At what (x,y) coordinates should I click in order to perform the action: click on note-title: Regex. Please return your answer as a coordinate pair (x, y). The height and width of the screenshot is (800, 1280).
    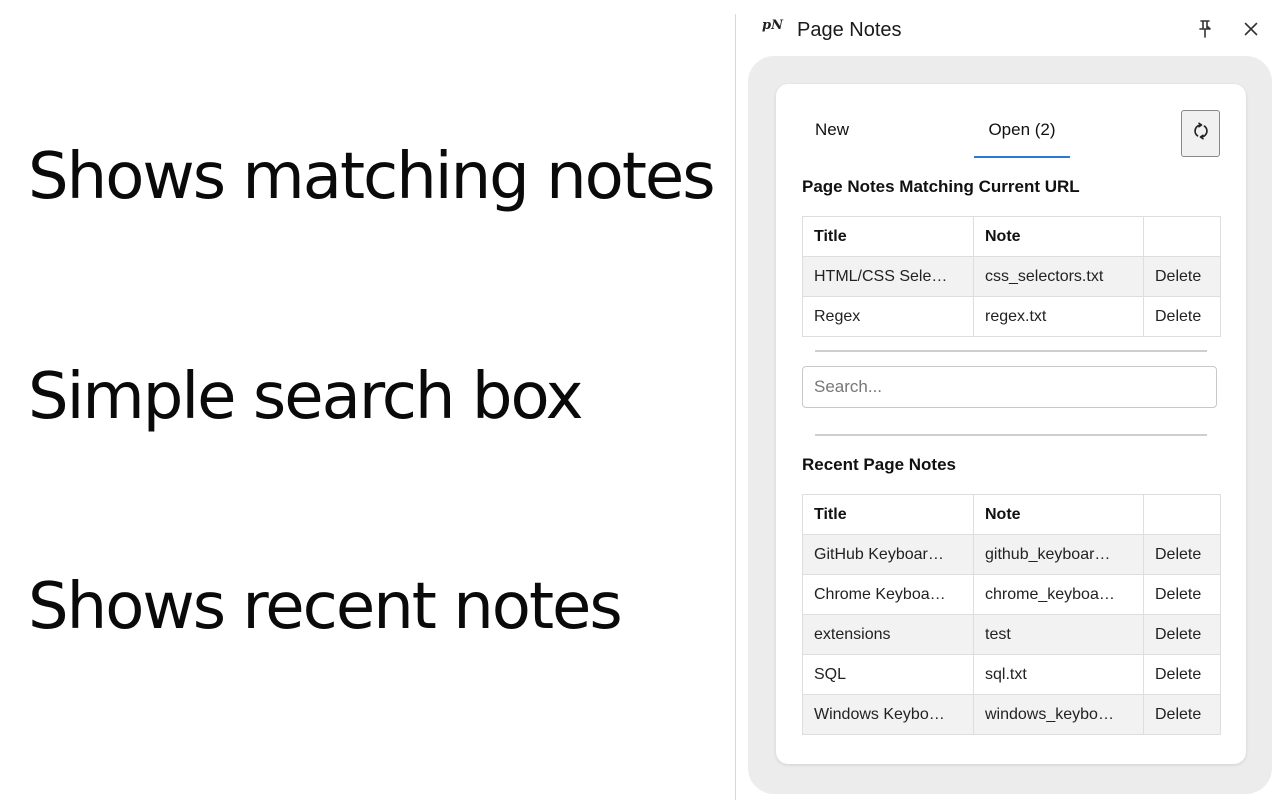
    Looking at the image, I should click on (888, 316).